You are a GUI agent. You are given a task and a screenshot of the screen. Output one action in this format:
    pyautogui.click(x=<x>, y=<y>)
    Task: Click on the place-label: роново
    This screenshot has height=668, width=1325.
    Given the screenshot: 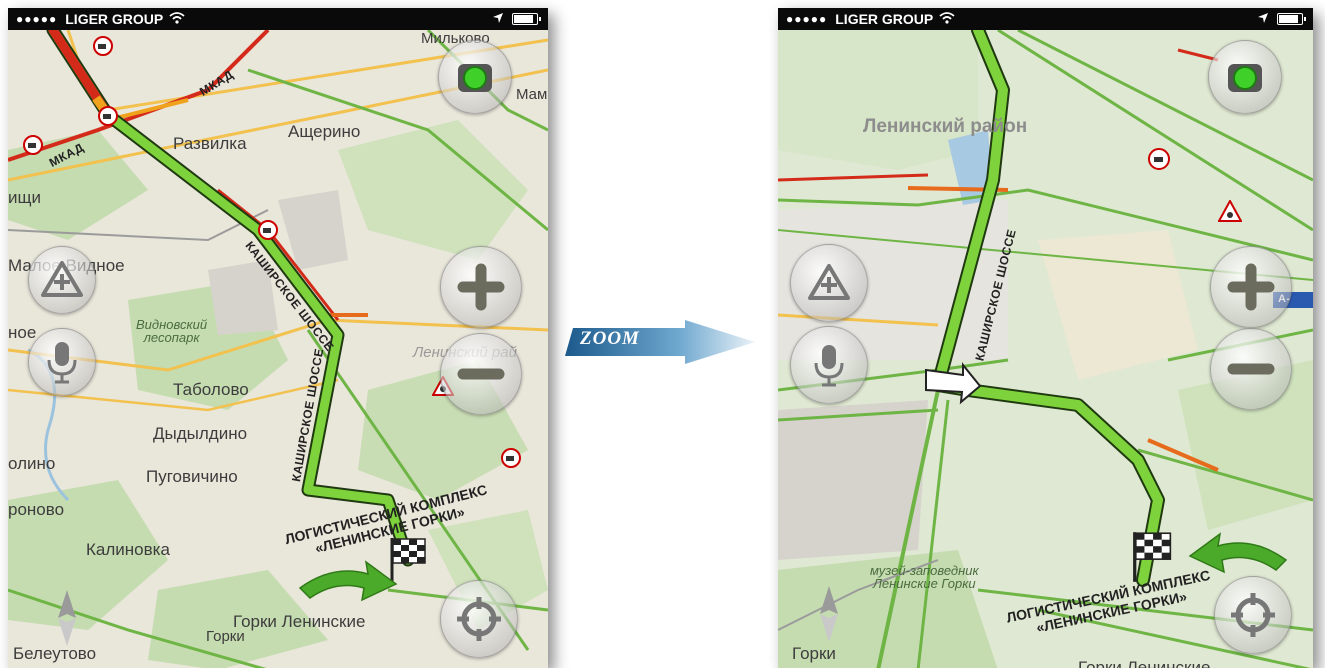 What is the action you would take?
    pyautogui.click(x=36, y=509)
    